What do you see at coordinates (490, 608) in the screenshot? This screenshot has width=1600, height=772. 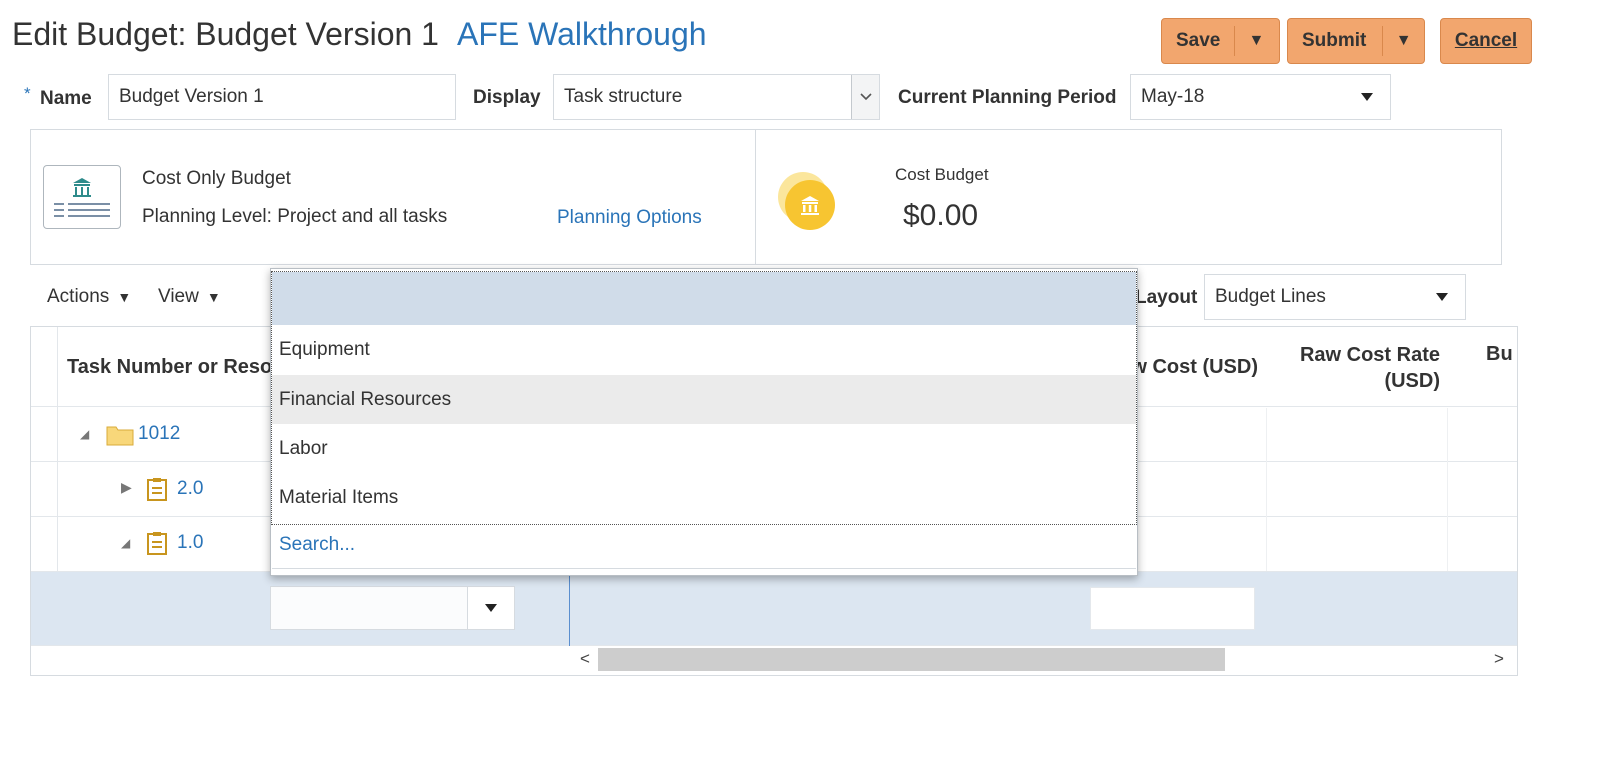 I see `resource-dropdown-icon` at bounding box center [490, 608].